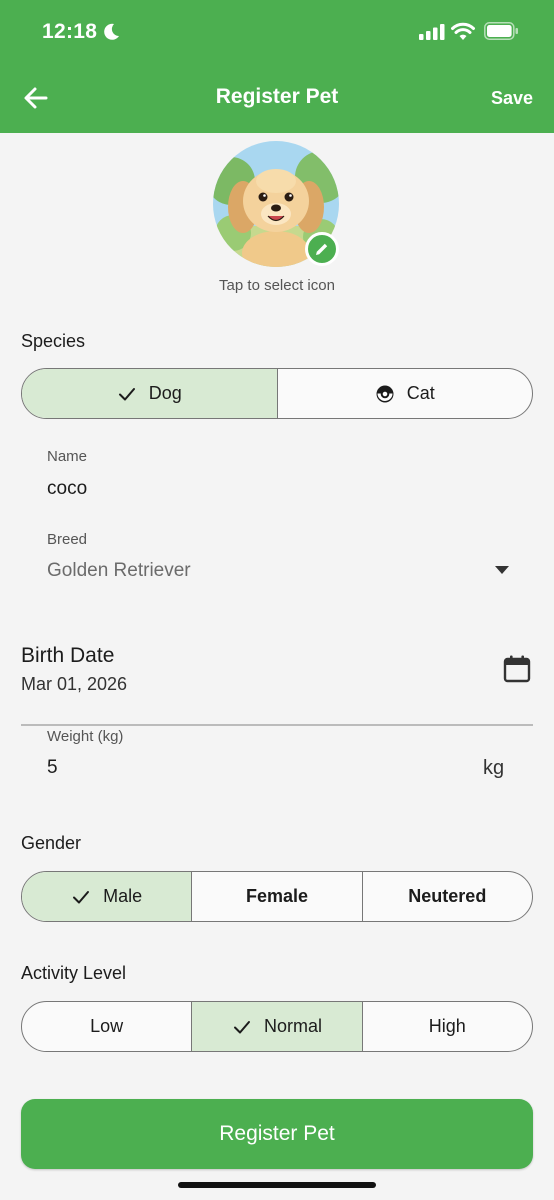  What do you see at coordinates (463, 31) in the screenshot?
I see `wifi-icon` at bounding box center [463, 31].